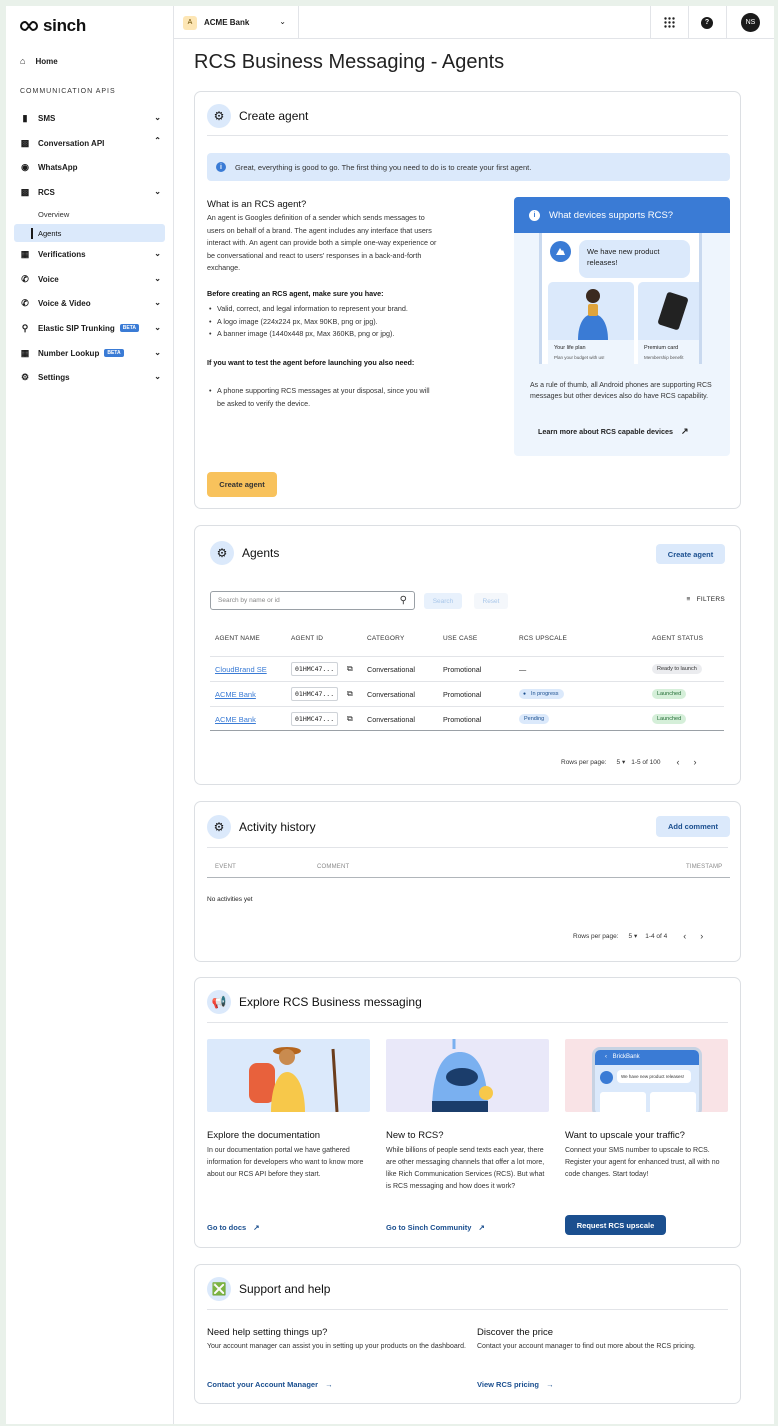 This screenshot has height=1426, width=778. What do you see at coordinates (693, 826) in the screenshot?
I see `add-comment-button: Add comment` at bounding box center [693, 826].